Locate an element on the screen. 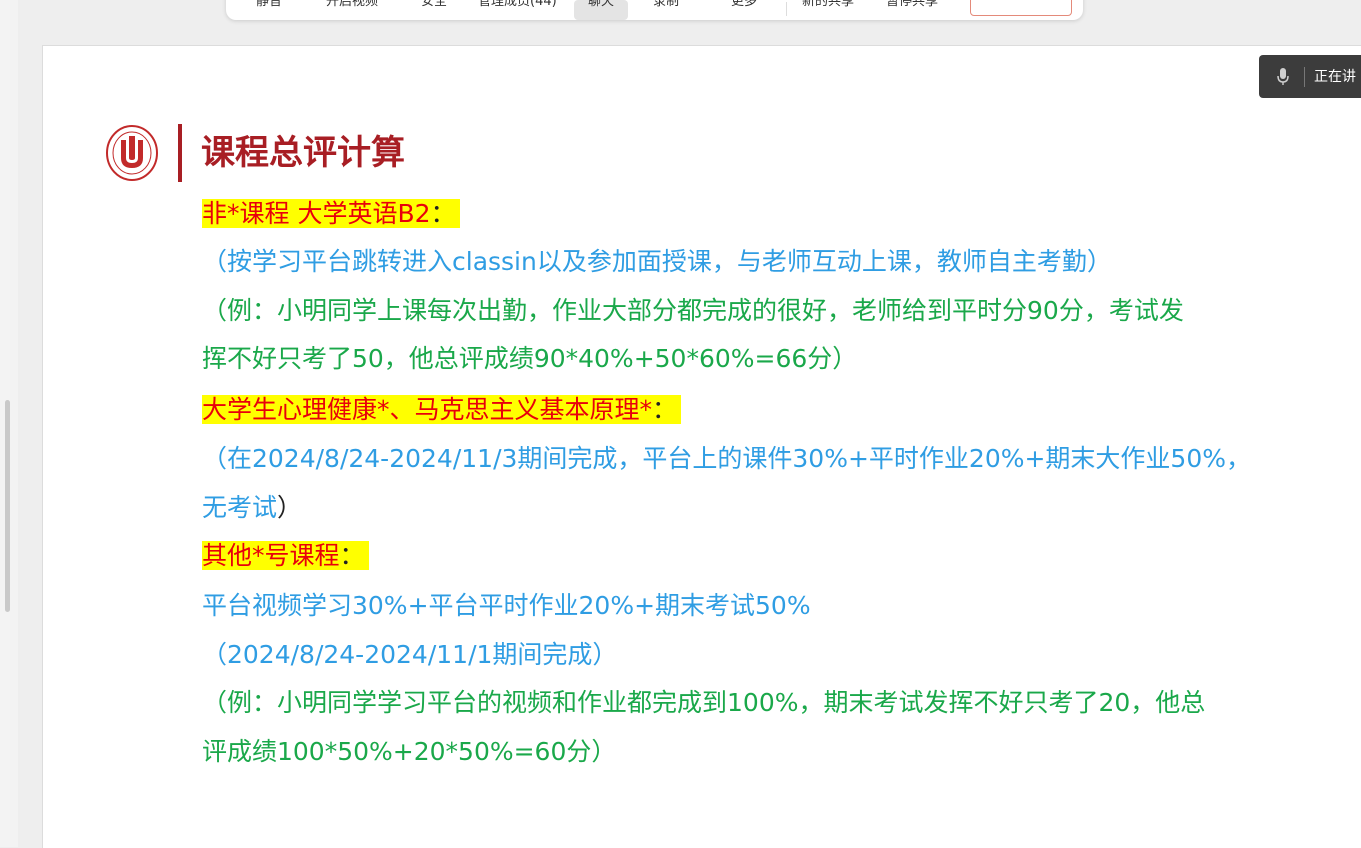 Image resolution: width=1361 pixels, height=848 pixels. new-share-button: 新的共享 is located at coordinates (832, 10).